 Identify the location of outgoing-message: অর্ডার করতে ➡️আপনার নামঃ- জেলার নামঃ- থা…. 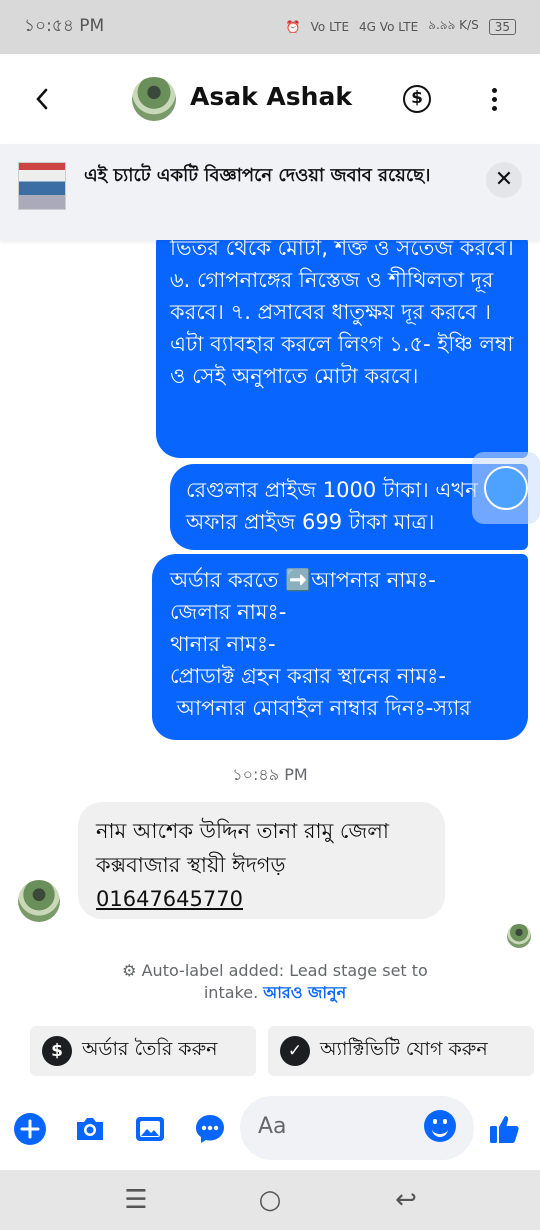
(340, 647).